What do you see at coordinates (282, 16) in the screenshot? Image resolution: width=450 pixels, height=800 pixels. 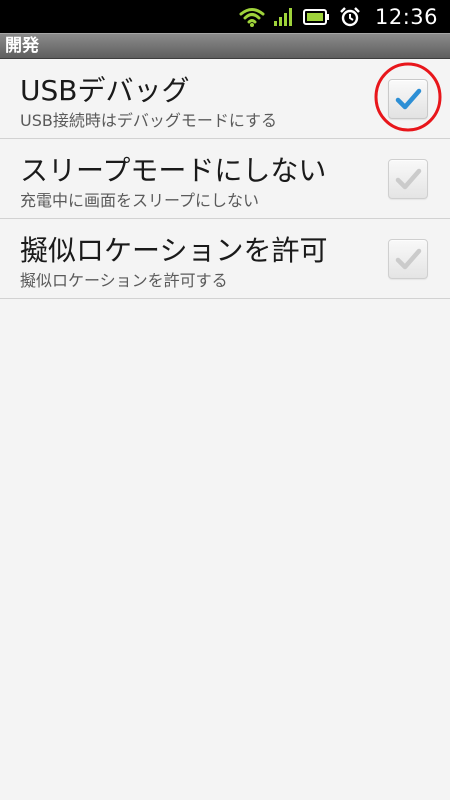 I see `signal-icon` at bounding box center [282, 16].